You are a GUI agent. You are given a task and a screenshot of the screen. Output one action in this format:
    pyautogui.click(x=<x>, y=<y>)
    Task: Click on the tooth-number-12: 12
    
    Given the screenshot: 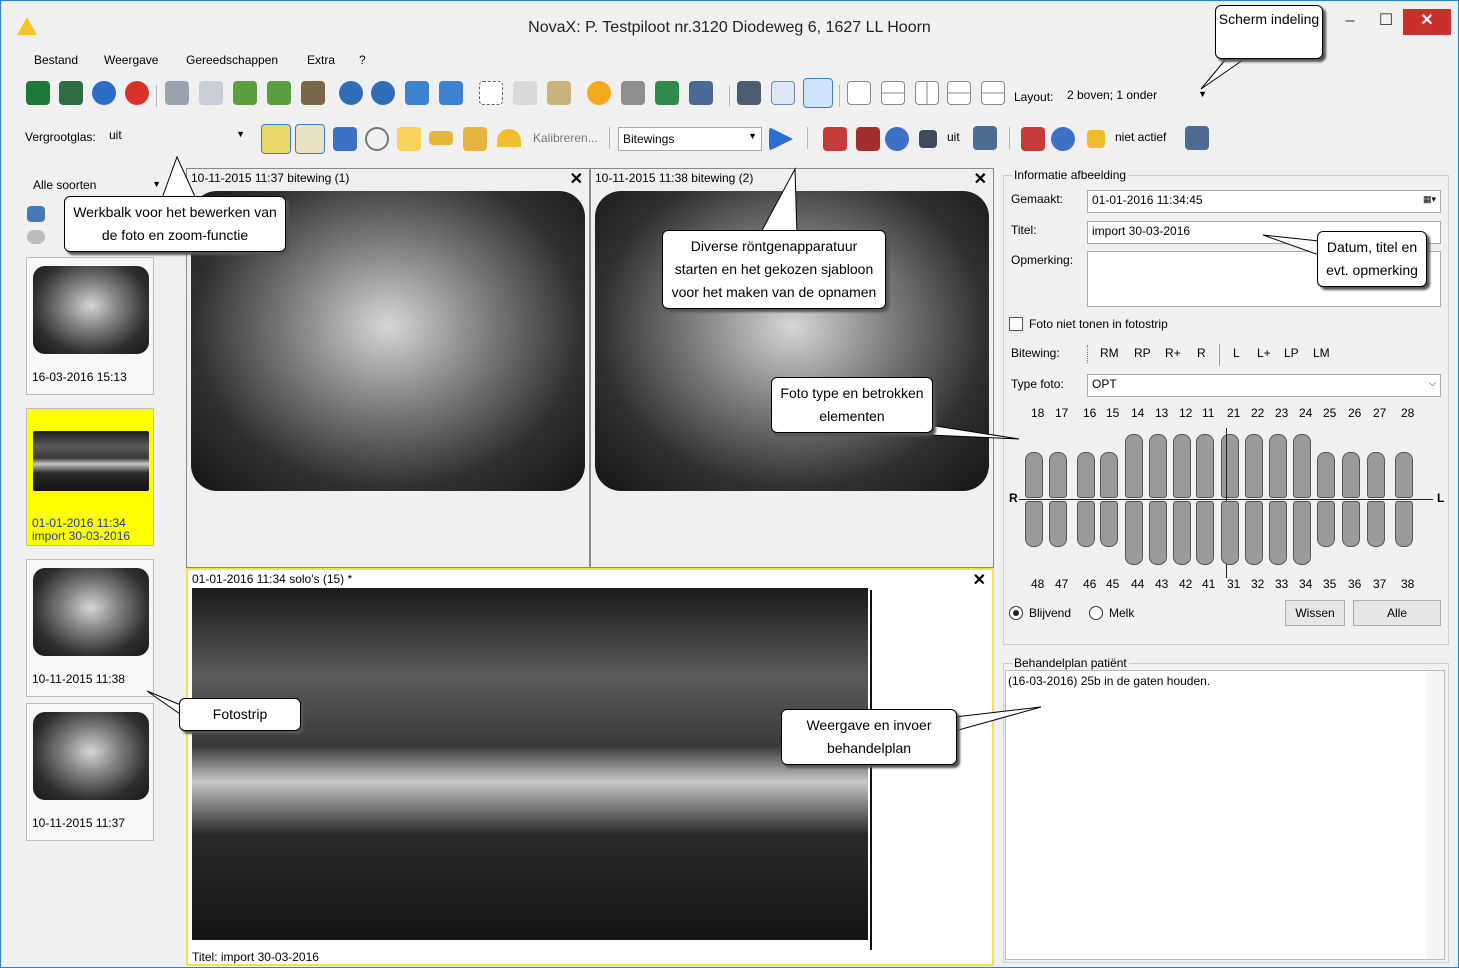 What is the action you would take?
    pyautogui.click(x=1185, y=413)
    